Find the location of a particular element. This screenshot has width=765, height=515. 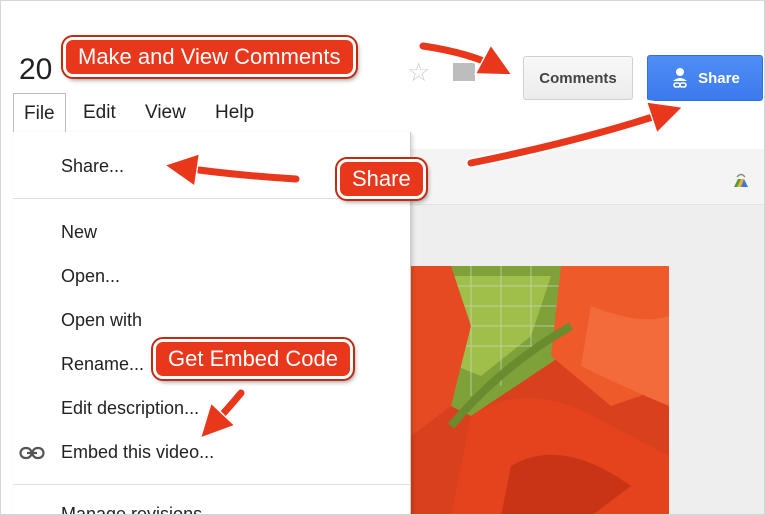

menu-item-open-with: Open with is located at coordinates (101, 320).